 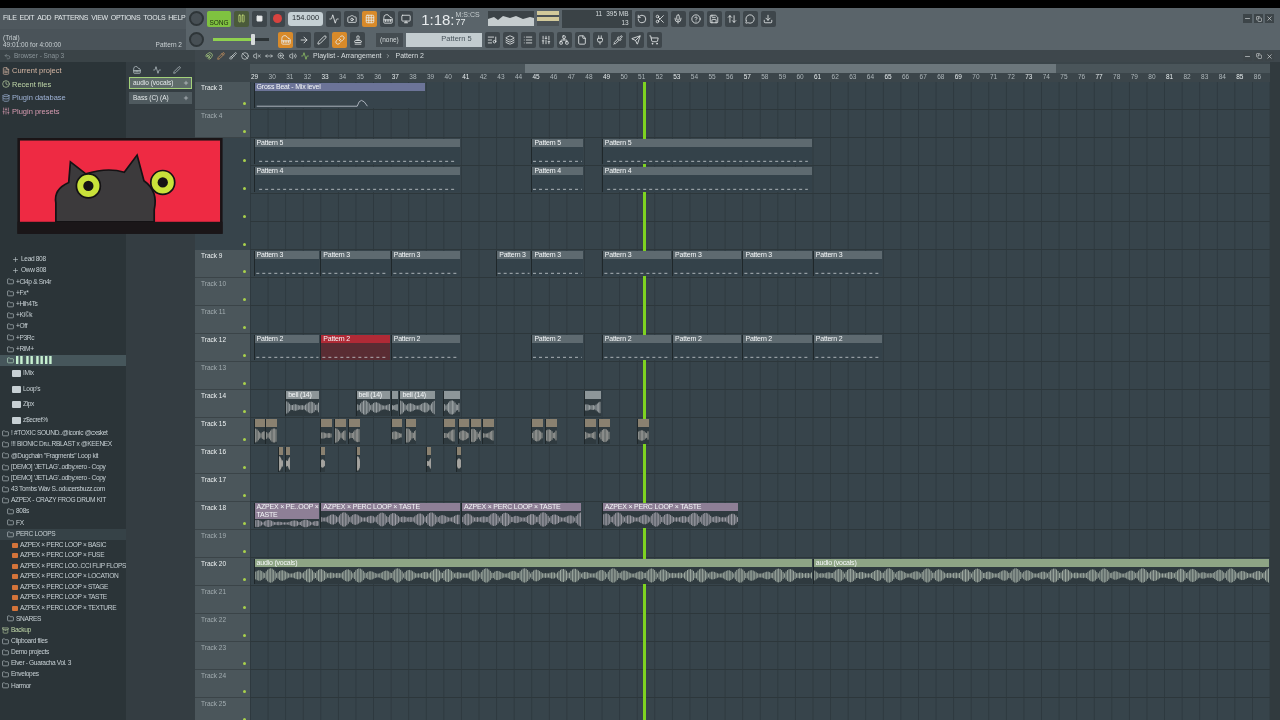 I want to click on song-time-centiseconds: 77, so click(x=460, y=22).